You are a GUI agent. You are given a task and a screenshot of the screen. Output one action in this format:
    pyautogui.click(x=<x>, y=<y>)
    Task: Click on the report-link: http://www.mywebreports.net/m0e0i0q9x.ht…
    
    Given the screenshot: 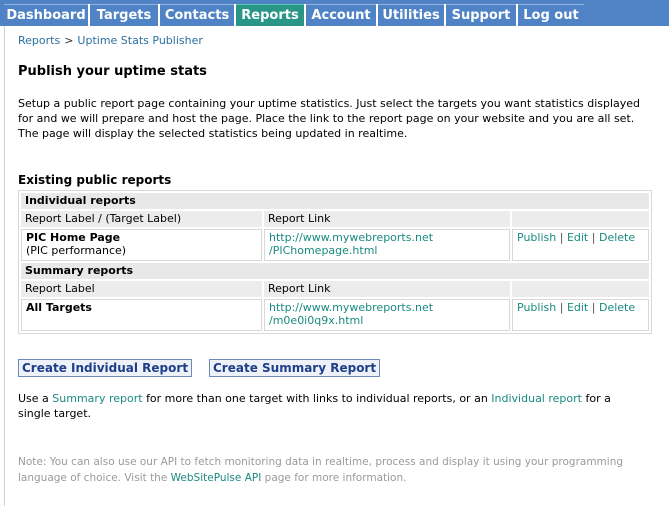 What is the action you would take?
    pyautogui.click(x=351, y=314)
    